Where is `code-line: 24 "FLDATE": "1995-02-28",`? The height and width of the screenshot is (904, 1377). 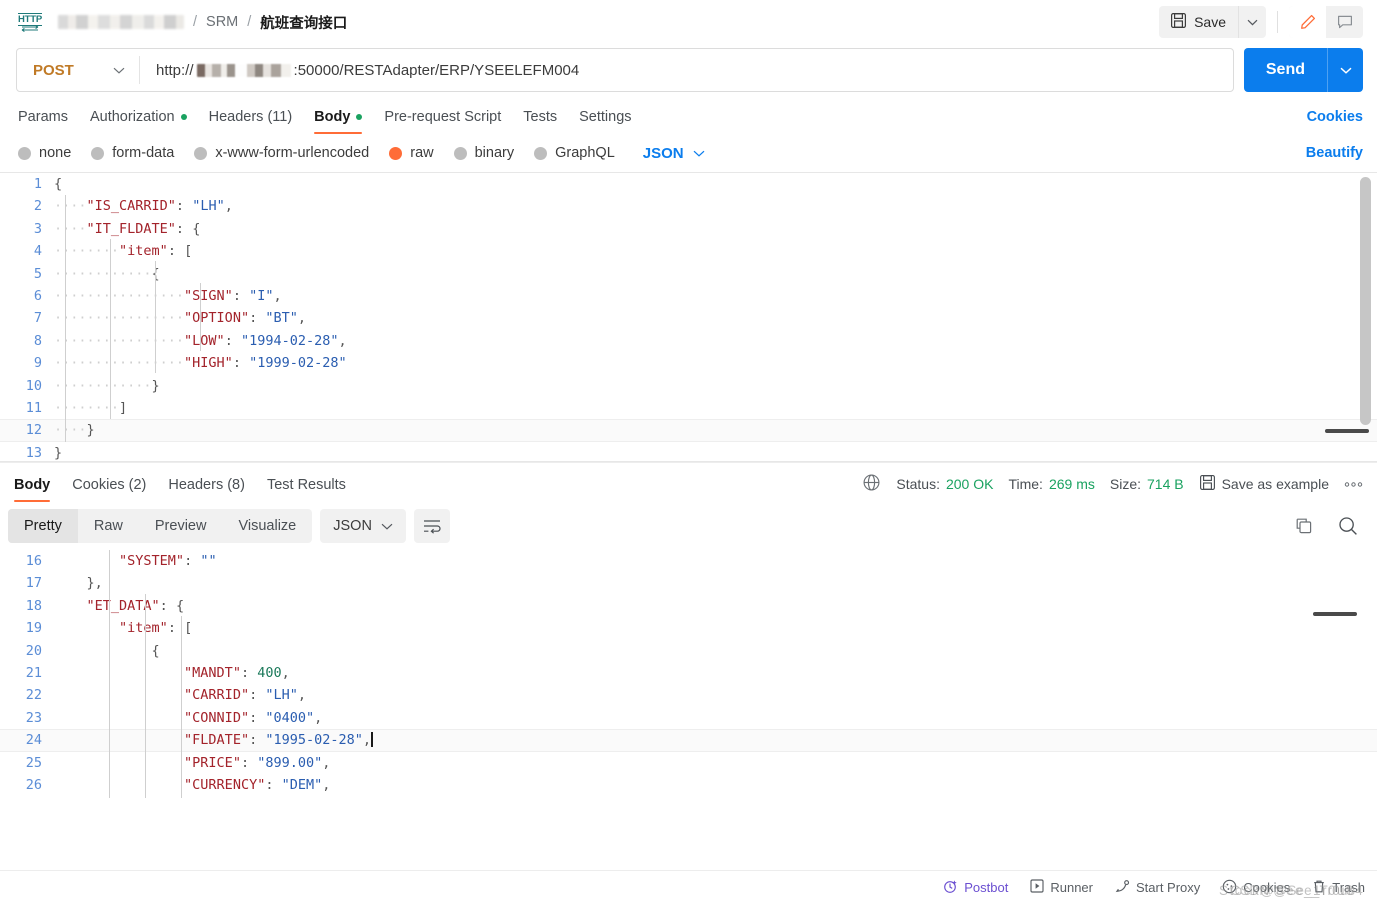
code-line: 24 "FLDATE": "1995-02-28", is located at coordinates (688, 740).